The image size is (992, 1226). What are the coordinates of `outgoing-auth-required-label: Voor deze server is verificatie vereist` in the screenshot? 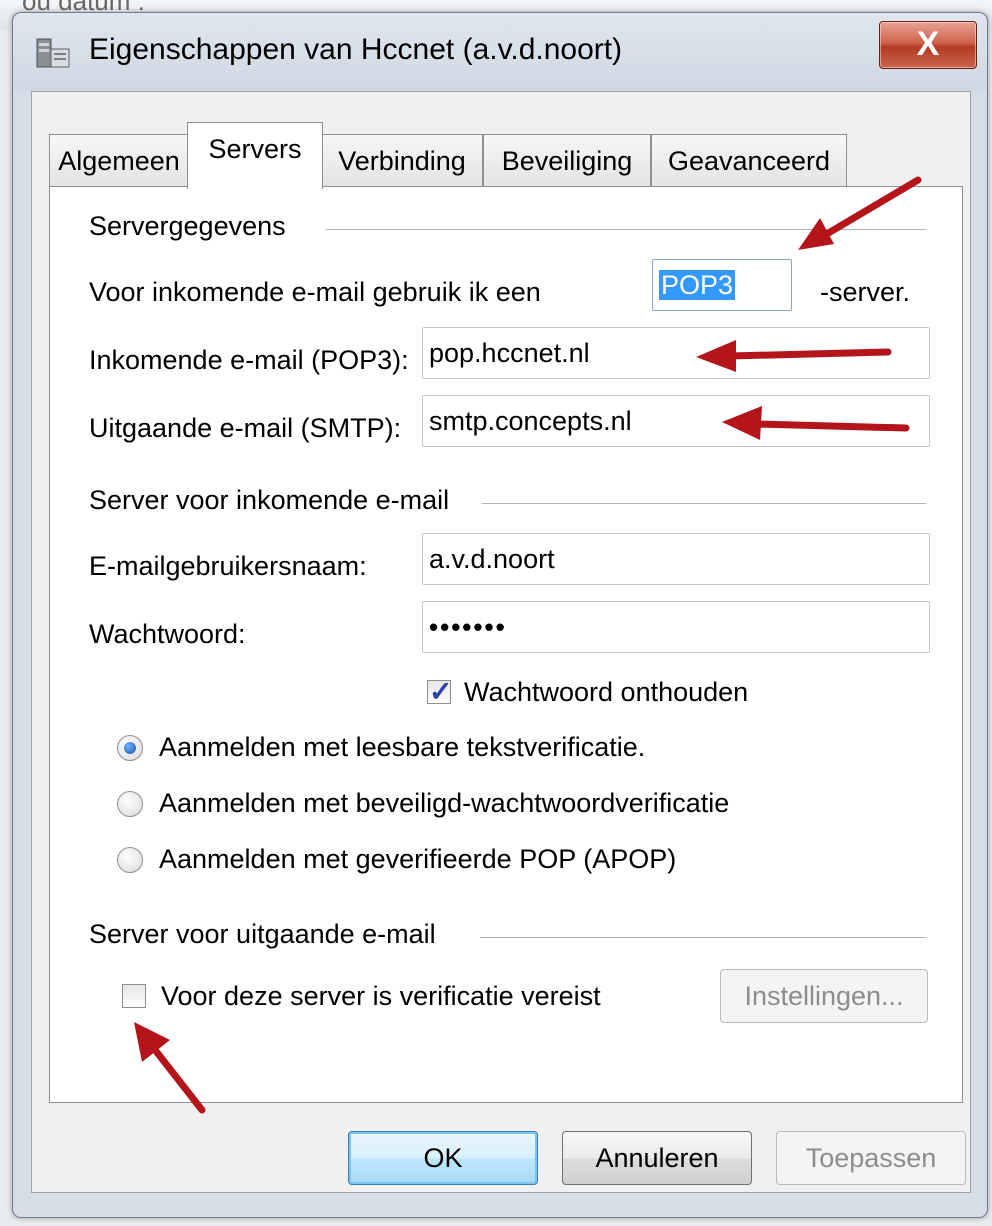 It's located at (381, 996).